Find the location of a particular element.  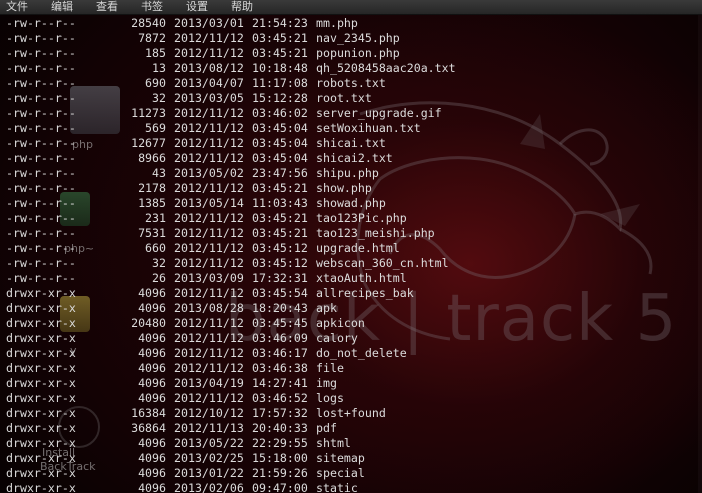

file-size: 7872 is located at coordinates (152, 38).